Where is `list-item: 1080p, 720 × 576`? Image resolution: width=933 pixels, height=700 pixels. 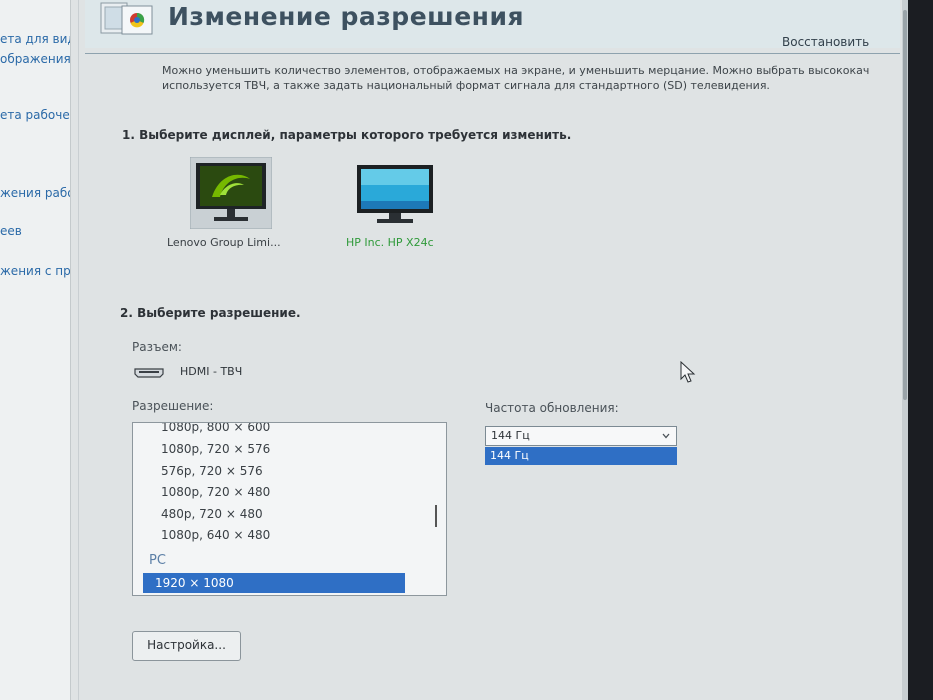 list-item: 1080p, 720 × 576 is located at coordinates (215, 449).